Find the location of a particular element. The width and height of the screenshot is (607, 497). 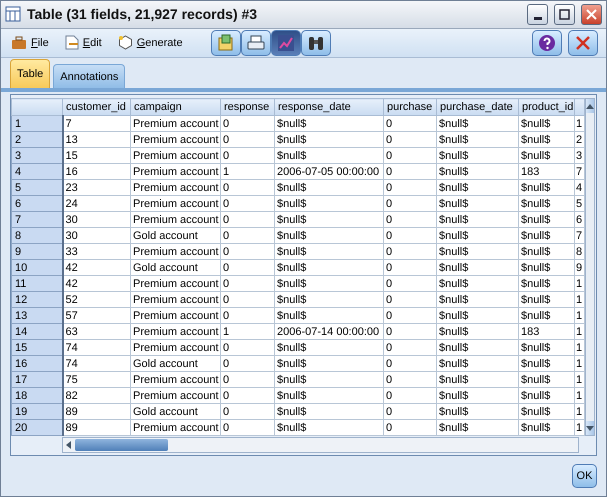

menu-item: File is located at coordinates (33, 43).